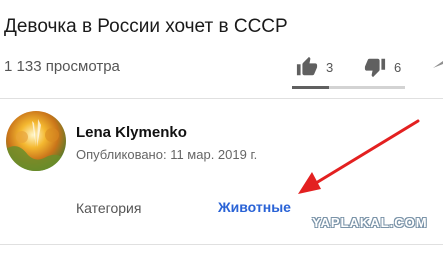  I want to click on share-button, so click(437, 66).